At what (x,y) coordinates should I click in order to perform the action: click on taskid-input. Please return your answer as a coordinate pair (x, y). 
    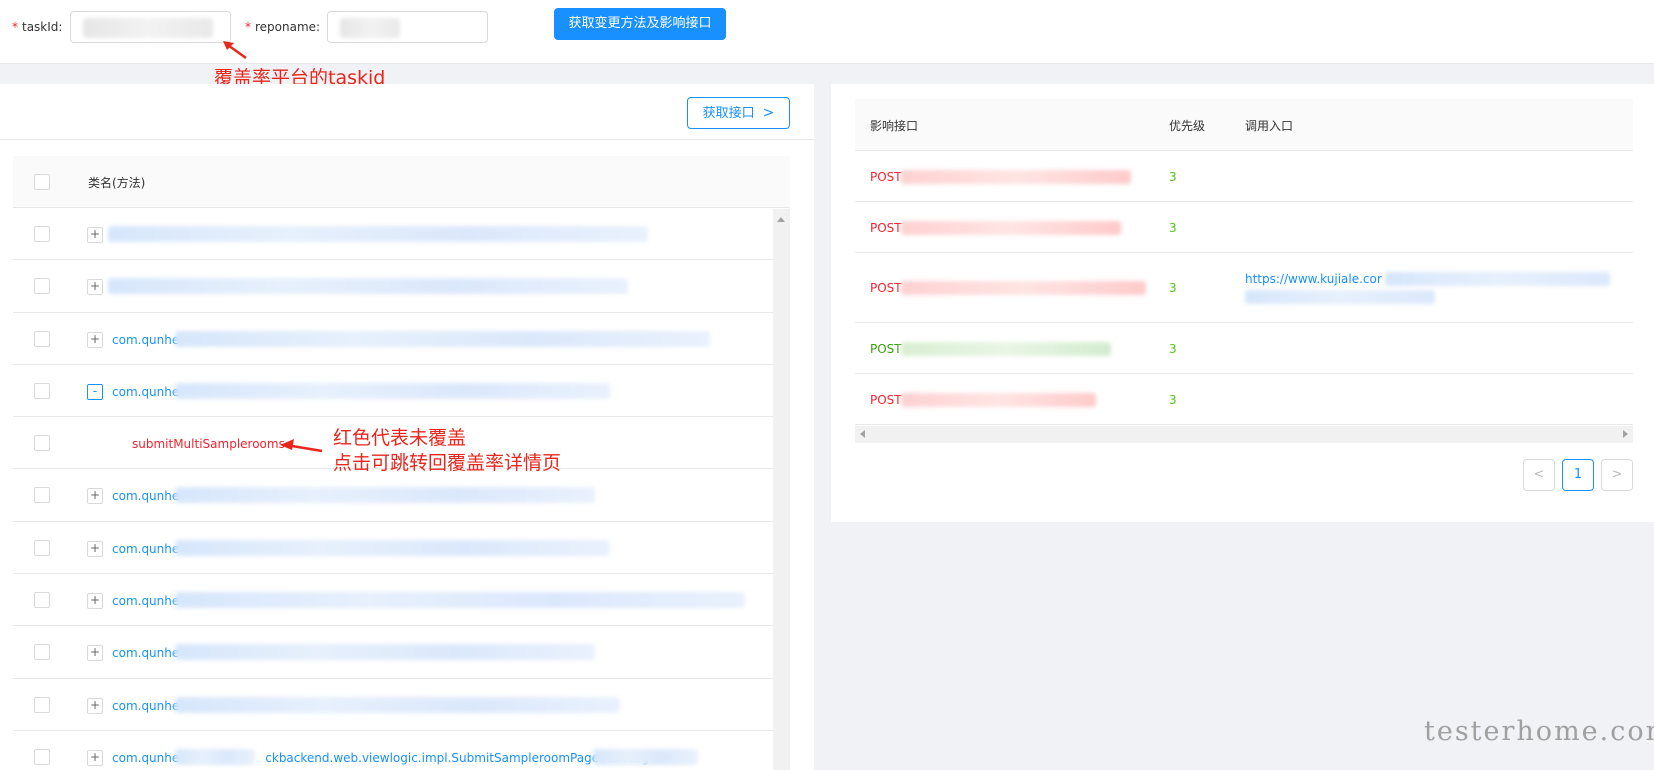
    Looking at the image, I should click on (150, 27).